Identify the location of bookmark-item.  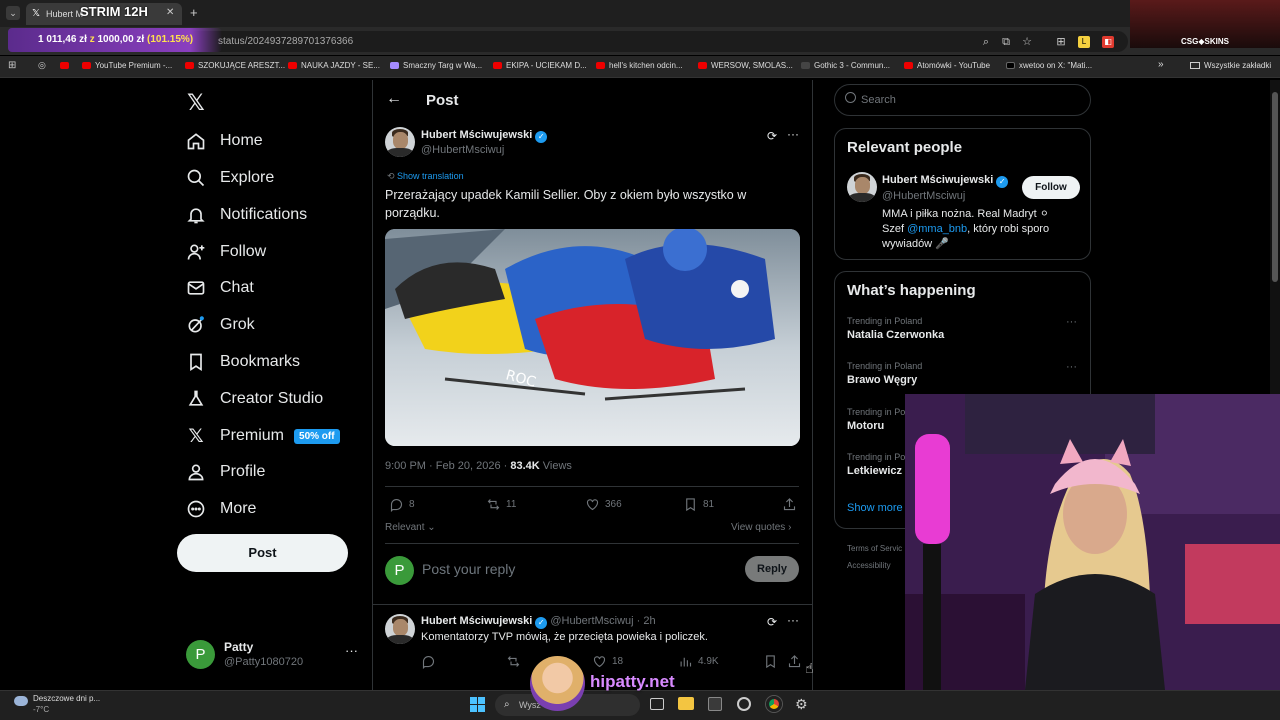
(66, 65).